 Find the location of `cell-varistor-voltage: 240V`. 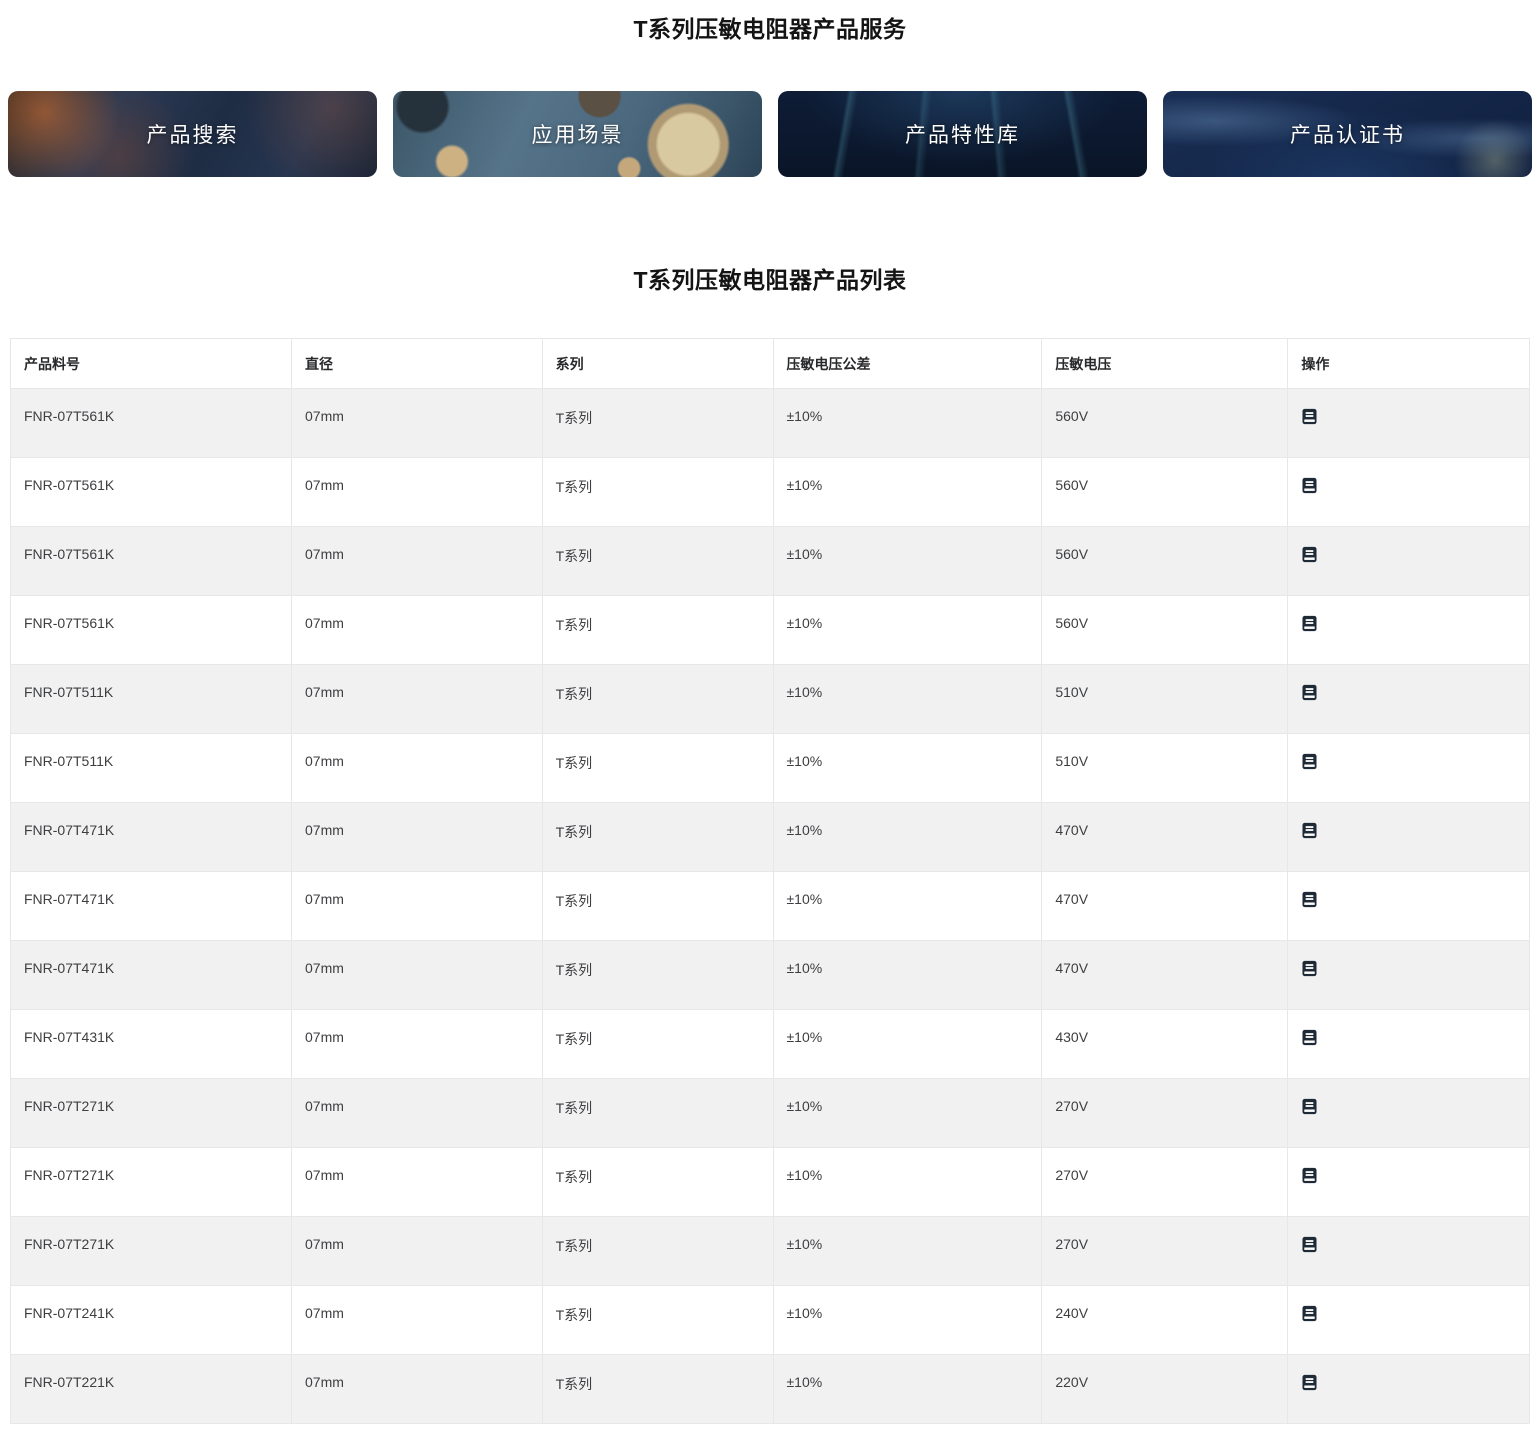

cell-varistor-voltage: 240V is located at coordinates (1165, 1320).